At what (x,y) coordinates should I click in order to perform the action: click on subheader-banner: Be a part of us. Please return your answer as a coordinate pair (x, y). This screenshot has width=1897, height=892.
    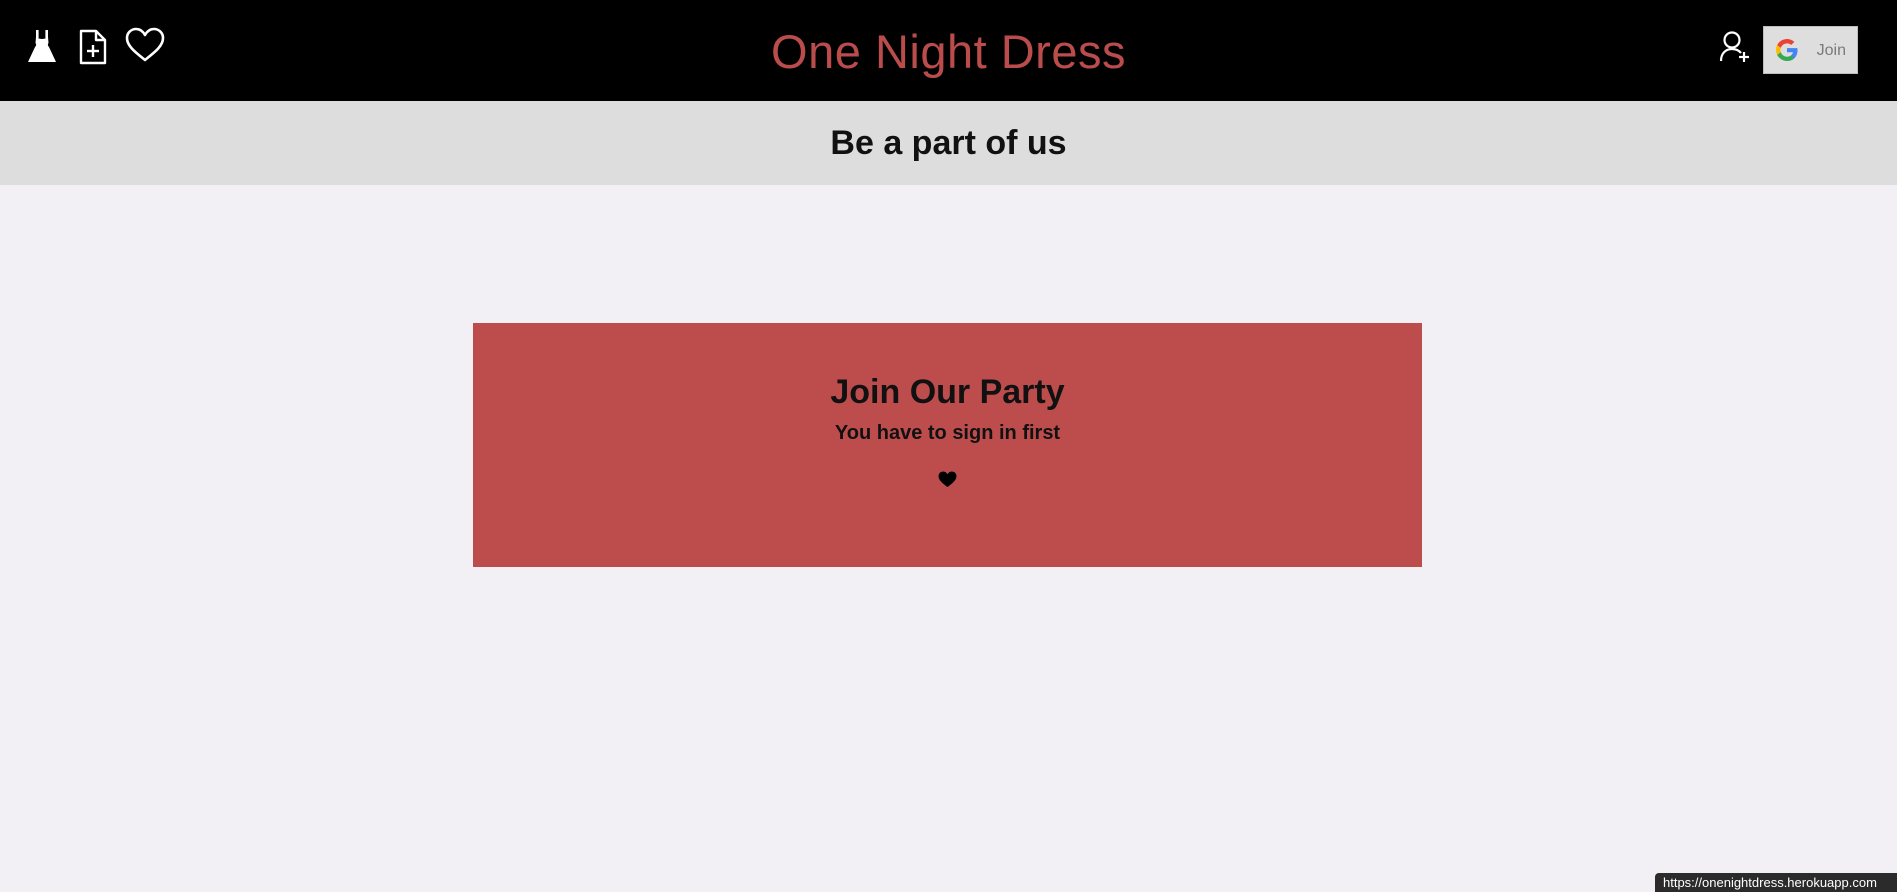
    Looking at the image, I should click on (948, 143).